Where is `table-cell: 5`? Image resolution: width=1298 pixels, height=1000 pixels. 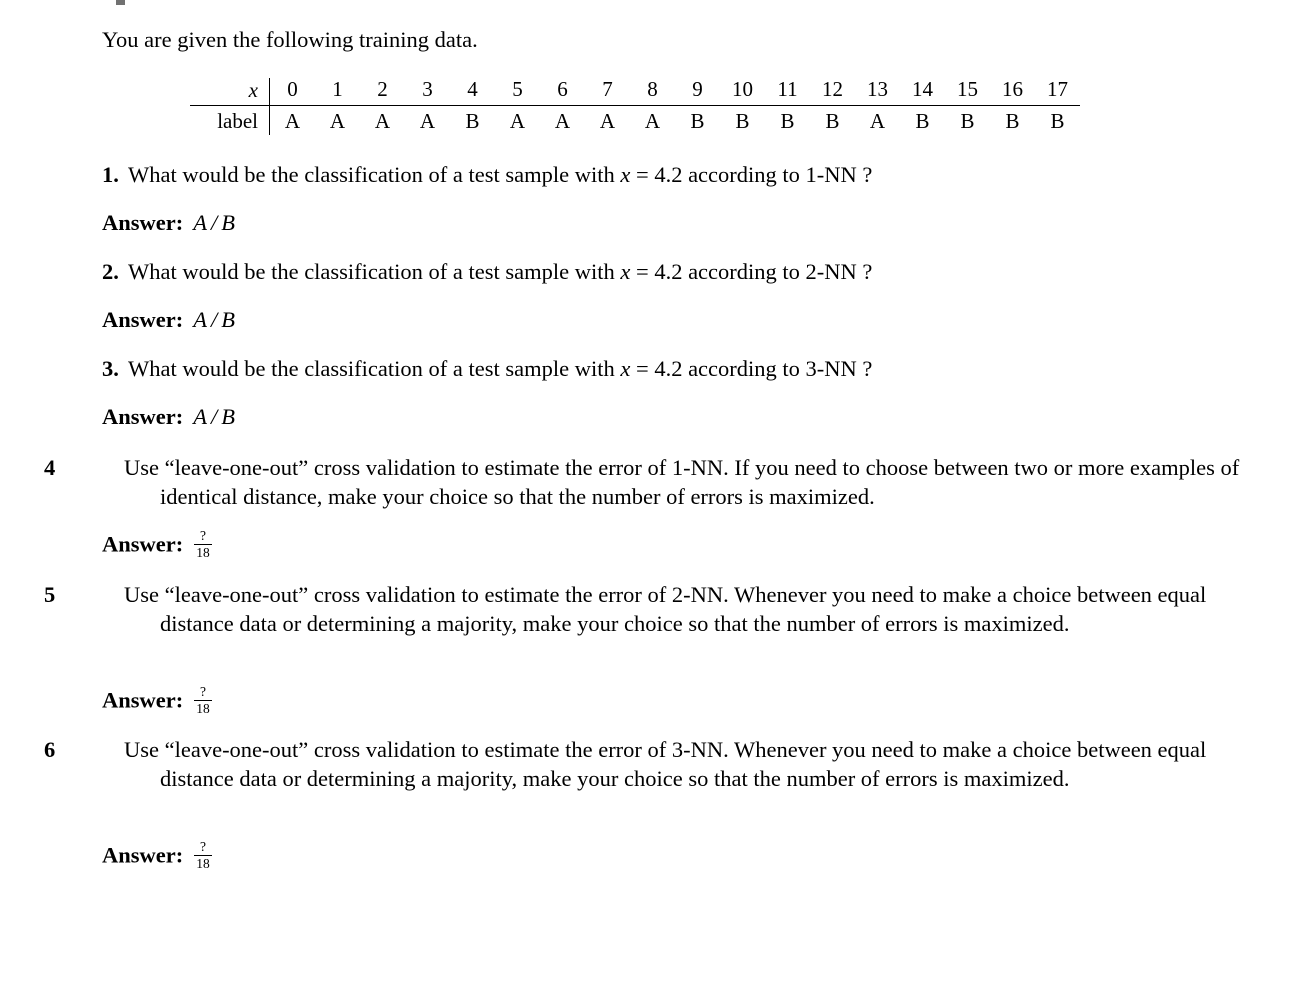
table-cell: 5 is located at coordinates (517, 92).